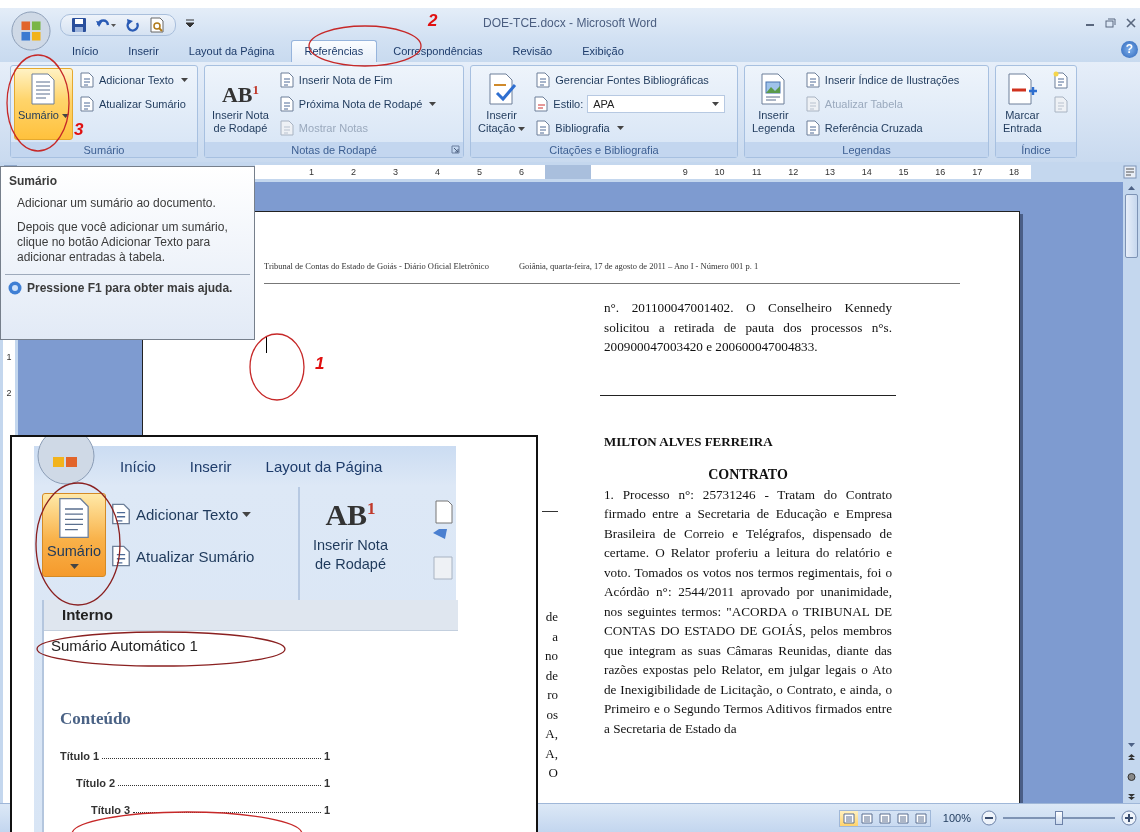 This screenshot has height=832, width=1140. I want to click on ribbon-button: Inserir Nota de Fim, so click(357, 80).